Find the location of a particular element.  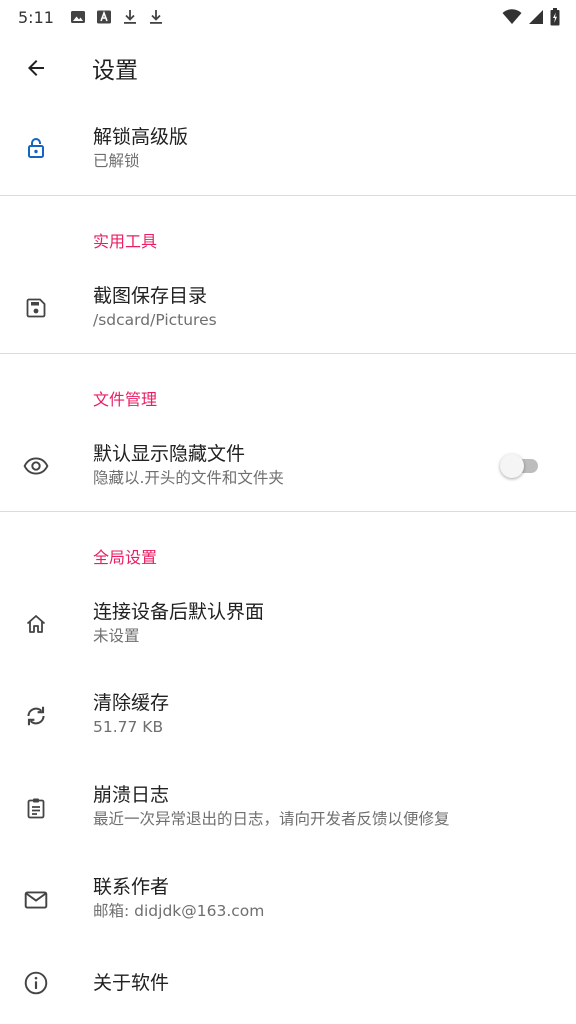

crash-log-title: 崩溃日志 is located at coordinates (131, 795).